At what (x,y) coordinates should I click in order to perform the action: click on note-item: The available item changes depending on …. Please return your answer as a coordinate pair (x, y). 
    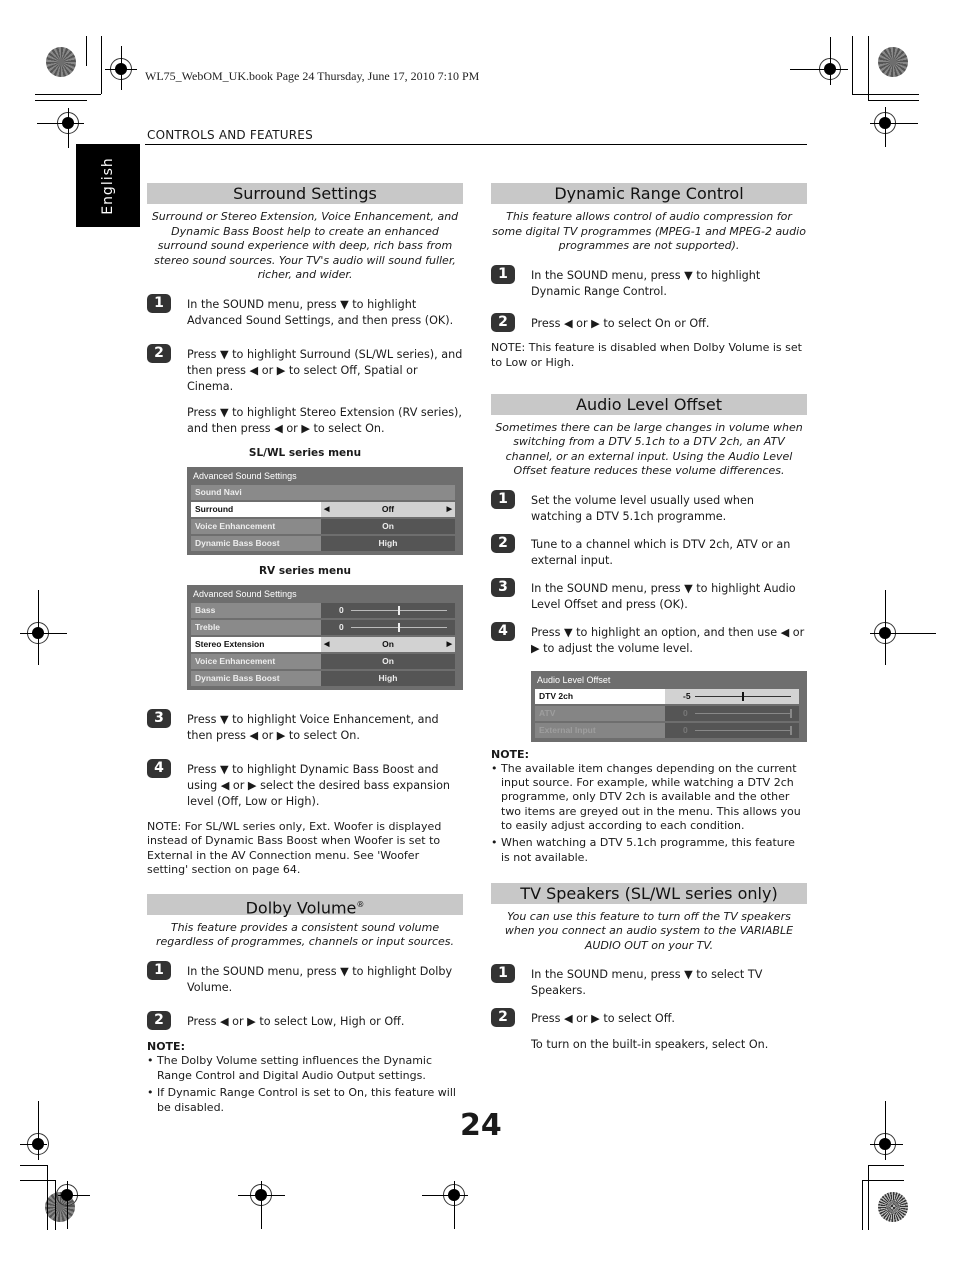
    Looking at the image, I should click on (649, 797).